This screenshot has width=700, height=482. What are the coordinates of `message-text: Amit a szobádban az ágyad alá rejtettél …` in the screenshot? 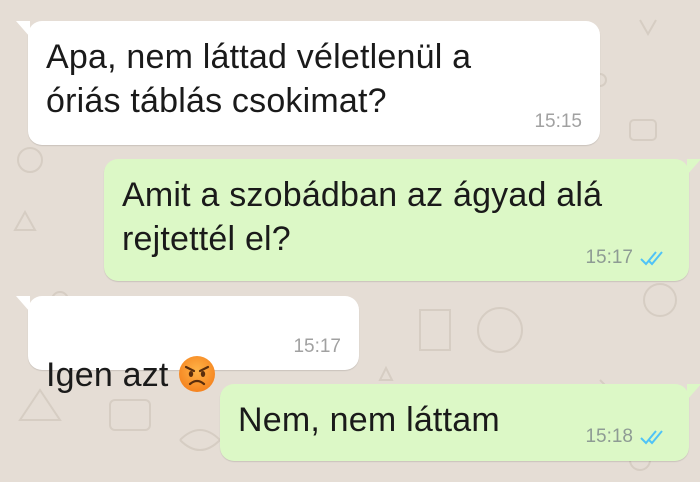 It's located at (362, 217).